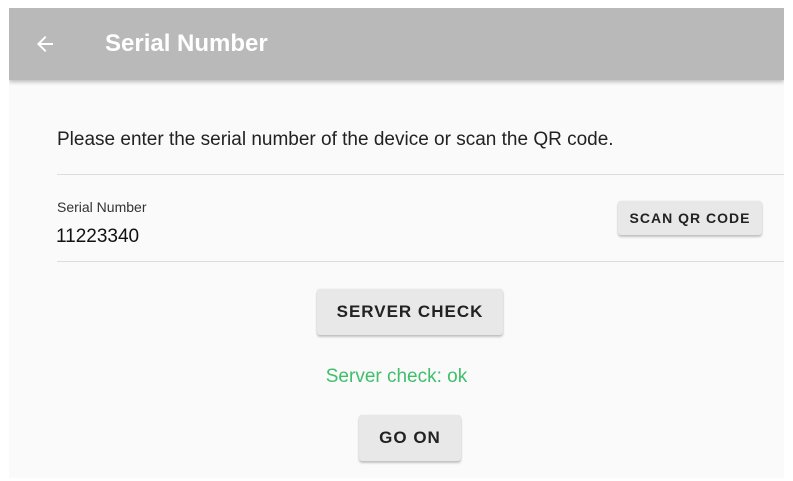 This screenshot has width=793, height=481. Describe the element at coordinates (396, 376) in the screenshot. I see `server-status-text: Server check: ok` at that location.